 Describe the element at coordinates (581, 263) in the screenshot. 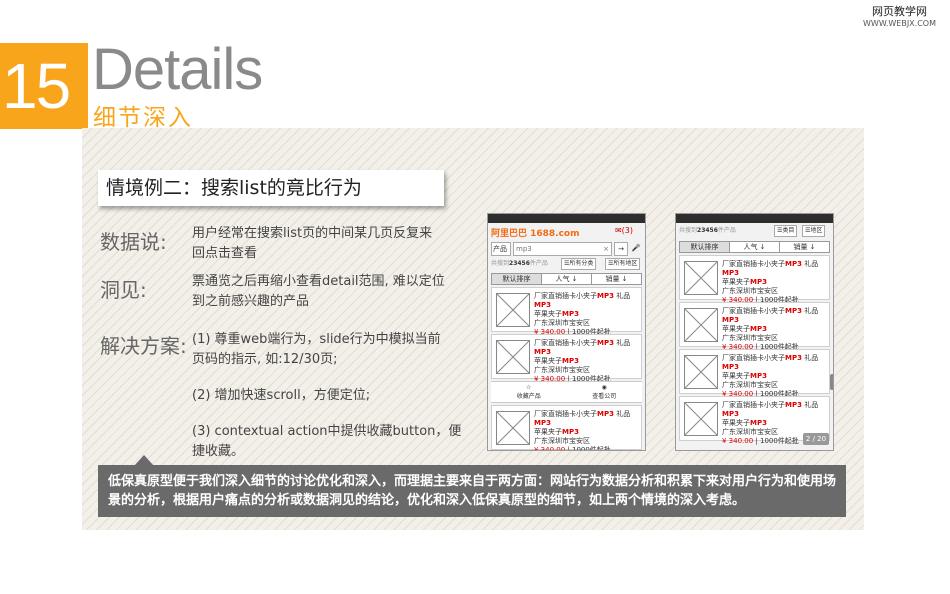

I see `filter-category-label: 所有分类` at that location.